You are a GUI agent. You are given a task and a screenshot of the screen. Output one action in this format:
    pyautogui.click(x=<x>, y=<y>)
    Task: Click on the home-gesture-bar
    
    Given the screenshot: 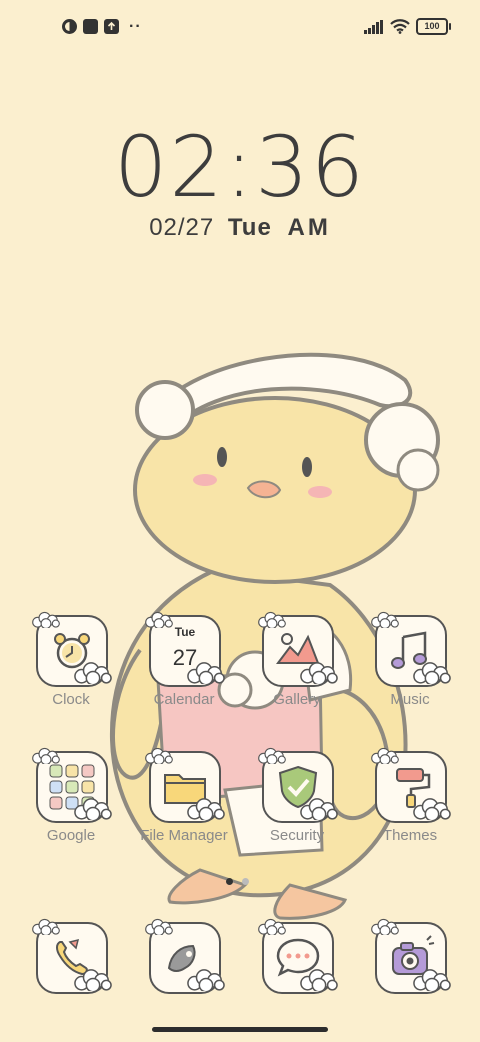 What is the action you would take?
    pyautogui.click(x=240, y=1029)
    